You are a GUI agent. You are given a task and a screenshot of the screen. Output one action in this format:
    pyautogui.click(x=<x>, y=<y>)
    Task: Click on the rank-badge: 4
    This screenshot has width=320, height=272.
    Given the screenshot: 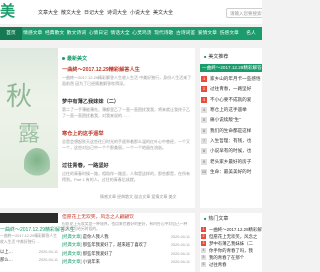 What is the action you would take?
    pyautogui.click(x=203, y=250)
    